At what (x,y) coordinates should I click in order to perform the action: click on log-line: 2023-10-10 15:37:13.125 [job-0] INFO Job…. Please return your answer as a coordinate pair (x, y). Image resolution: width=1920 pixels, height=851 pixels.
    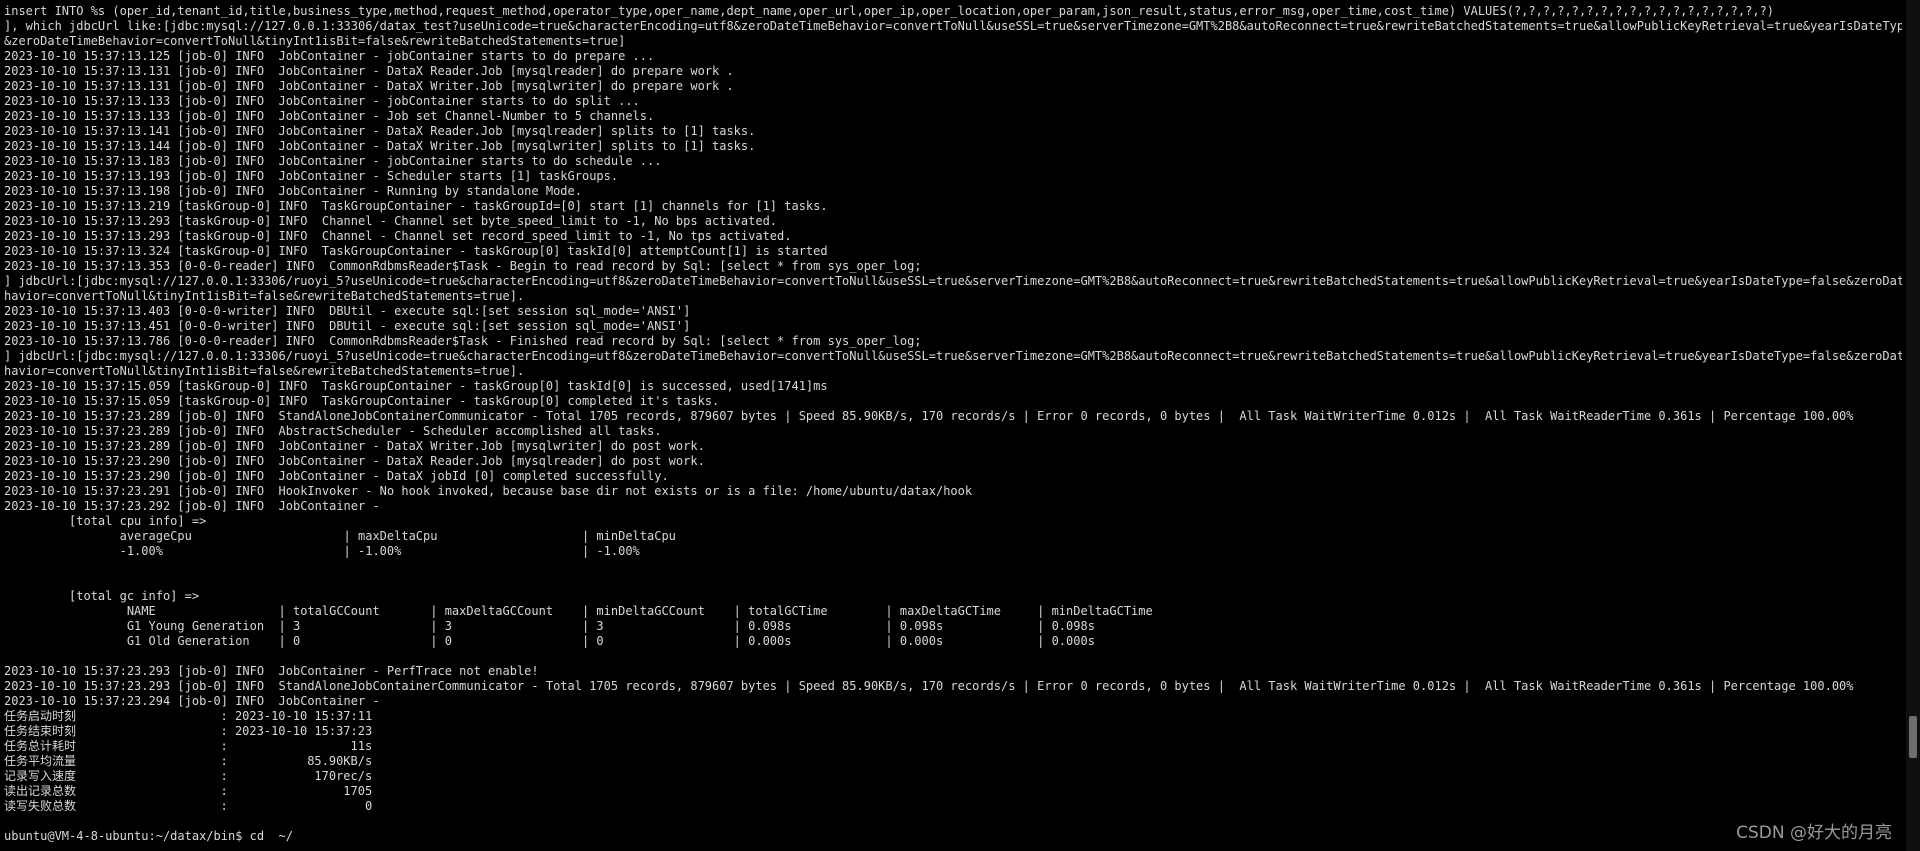
    Looking at the image, I should click on (329, 56).